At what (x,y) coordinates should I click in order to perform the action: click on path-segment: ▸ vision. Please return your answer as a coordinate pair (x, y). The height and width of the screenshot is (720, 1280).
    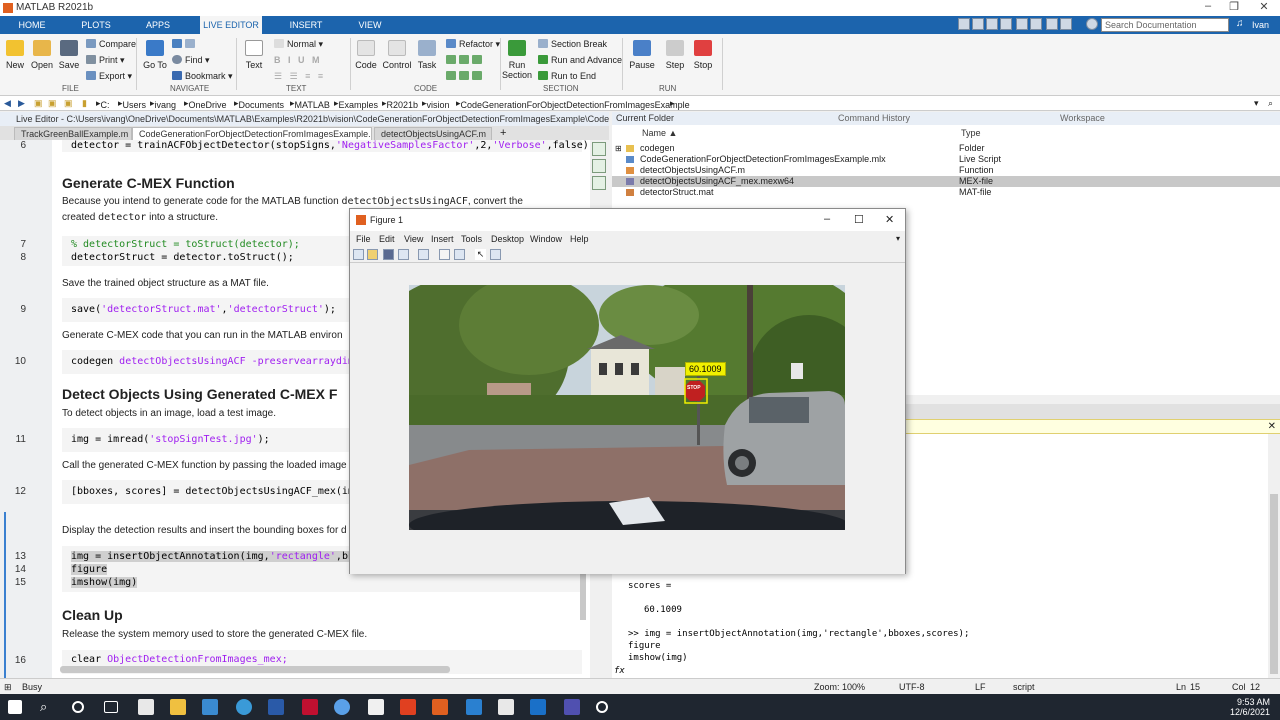
    Looking at the image, I should click on (436, 104).